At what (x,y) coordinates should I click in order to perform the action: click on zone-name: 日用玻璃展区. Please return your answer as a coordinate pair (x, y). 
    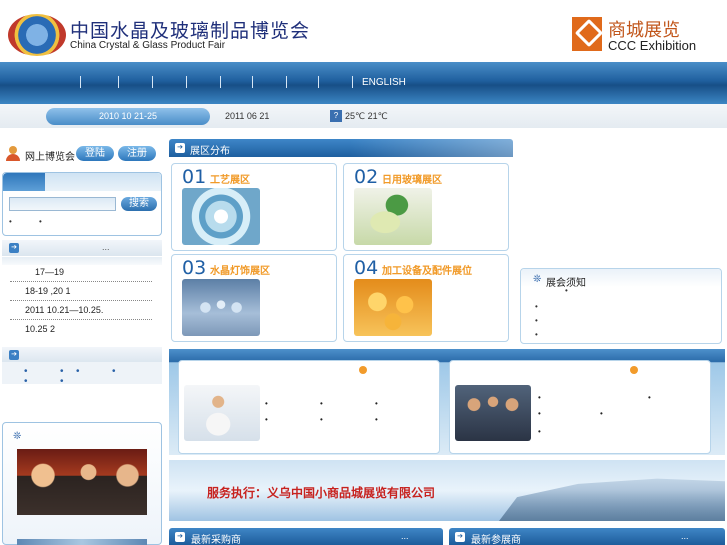
    Looking at the image, I should click on (412, 178).